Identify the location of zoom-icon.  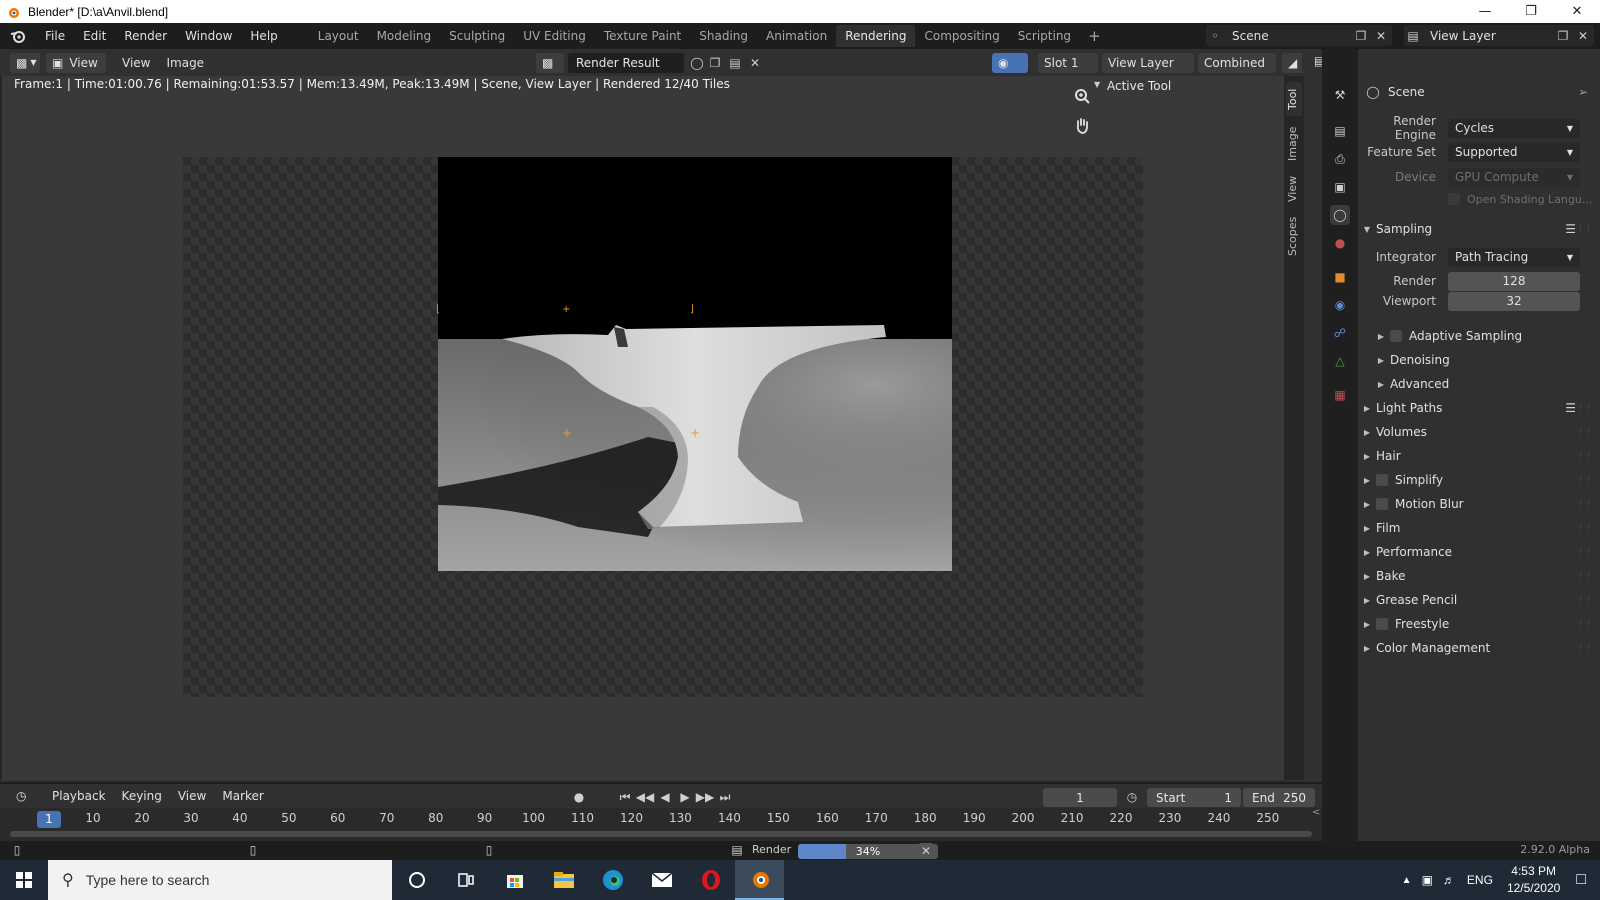
(1082, 96).